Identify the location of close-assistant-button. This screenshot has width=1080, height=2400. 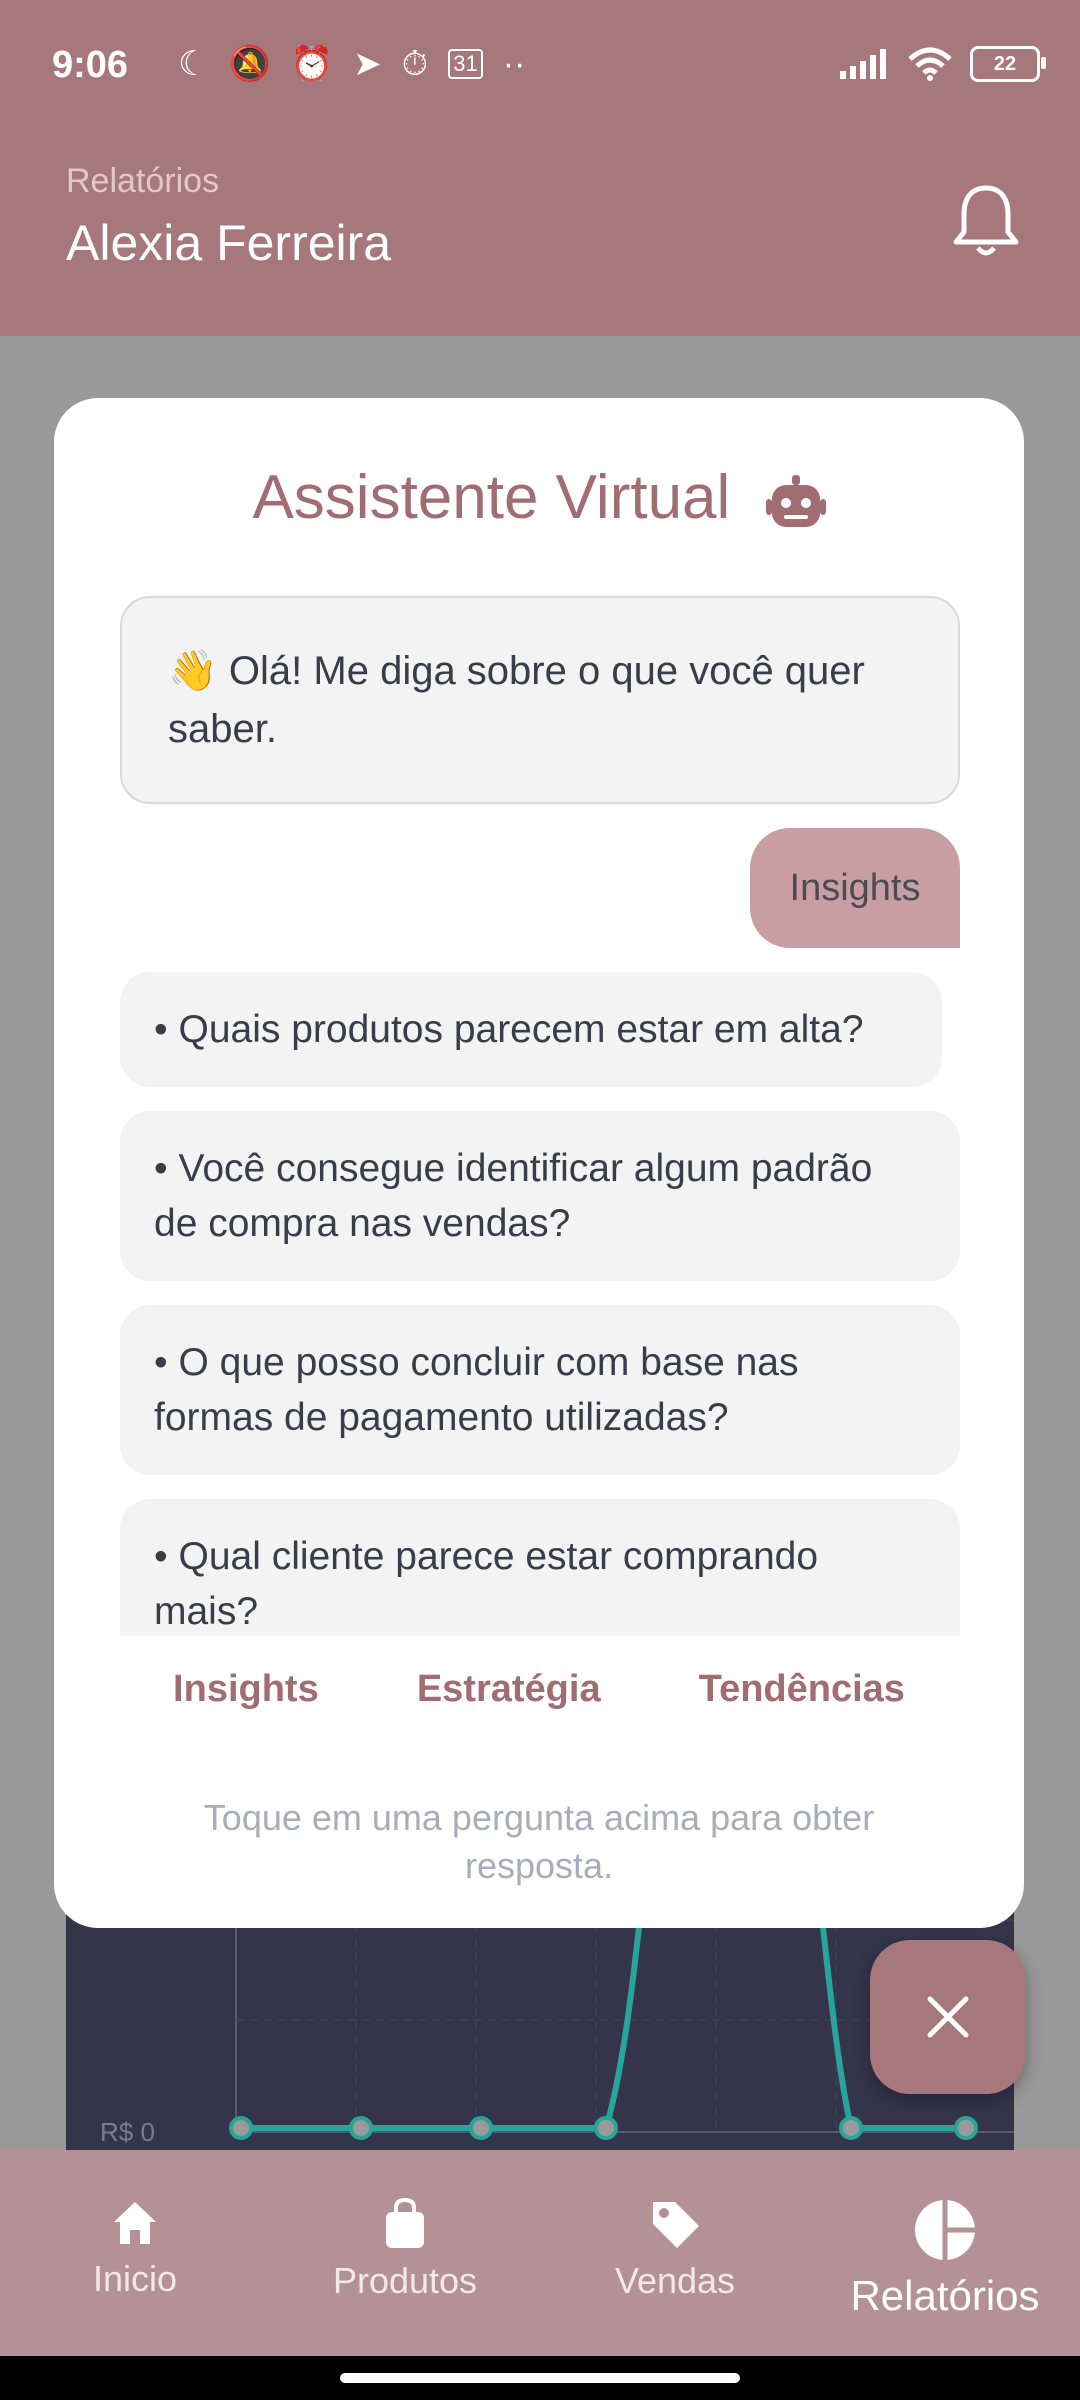
(948, 2017).